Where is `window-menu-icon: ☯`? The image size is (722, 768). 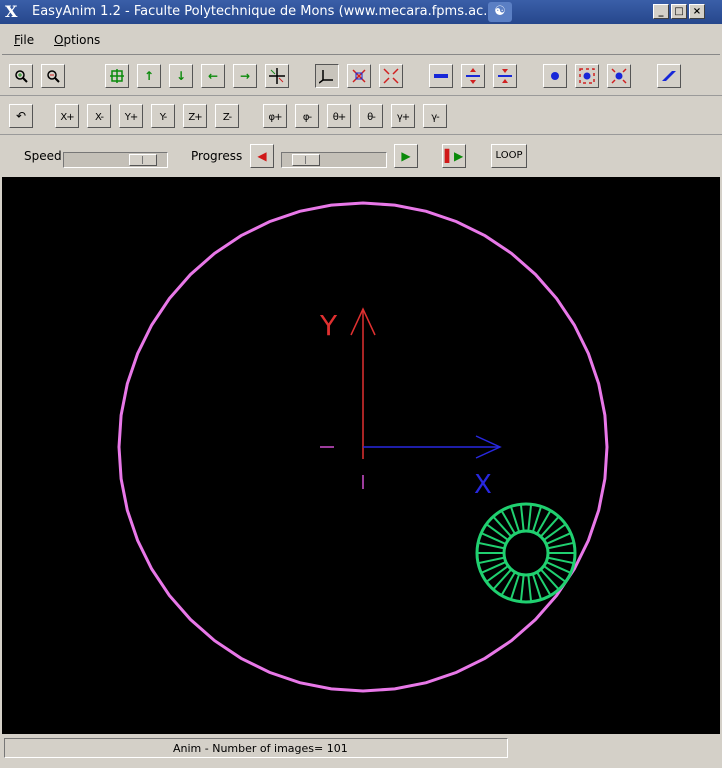
window-menu-icon: ☯ is located at coordinates (500, 12).